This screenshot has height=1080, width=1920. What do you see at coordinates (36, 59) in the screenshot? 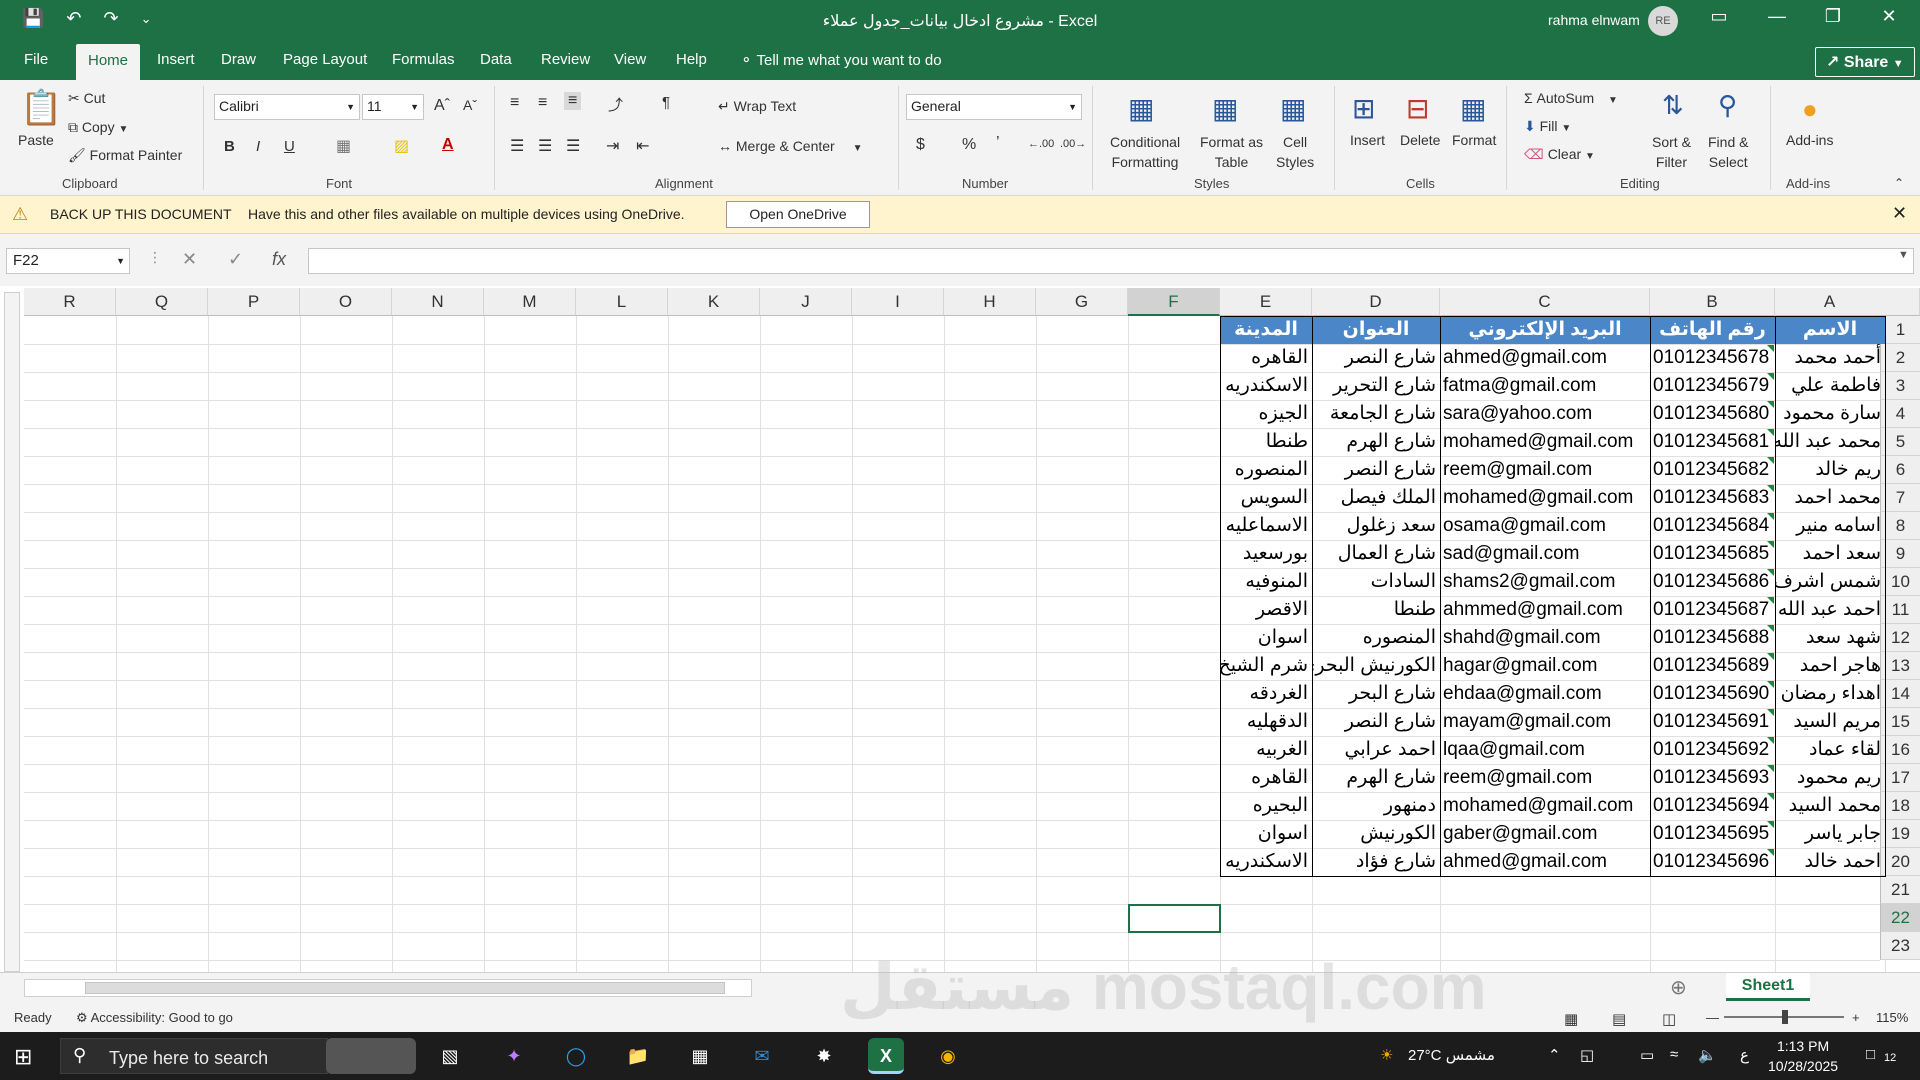
I see `tab-file: File` at bounding box center [36, 59].